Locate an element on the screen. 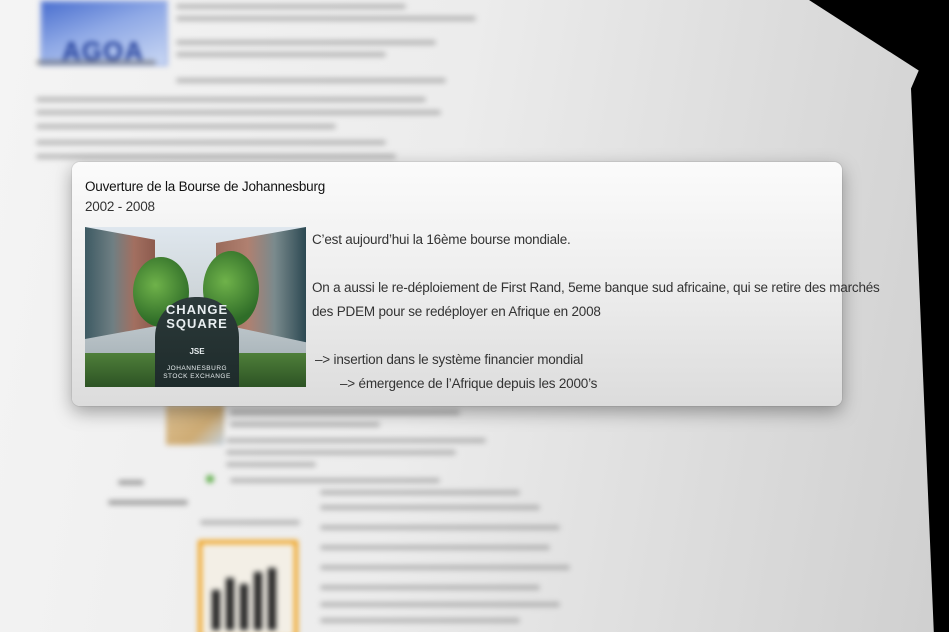  blurred-bullet-icon is located at coordinates (210, 479).